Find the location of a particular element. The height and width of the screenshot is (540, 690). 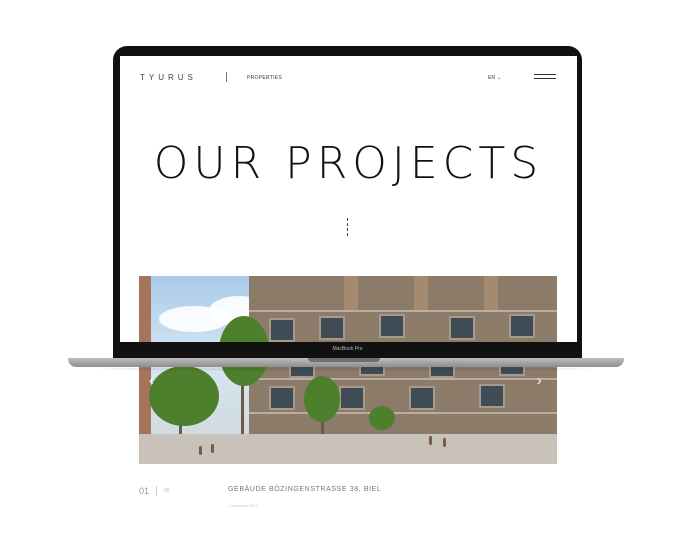

page-title: OUR PROJECTS is located at coordinates (348, 163).